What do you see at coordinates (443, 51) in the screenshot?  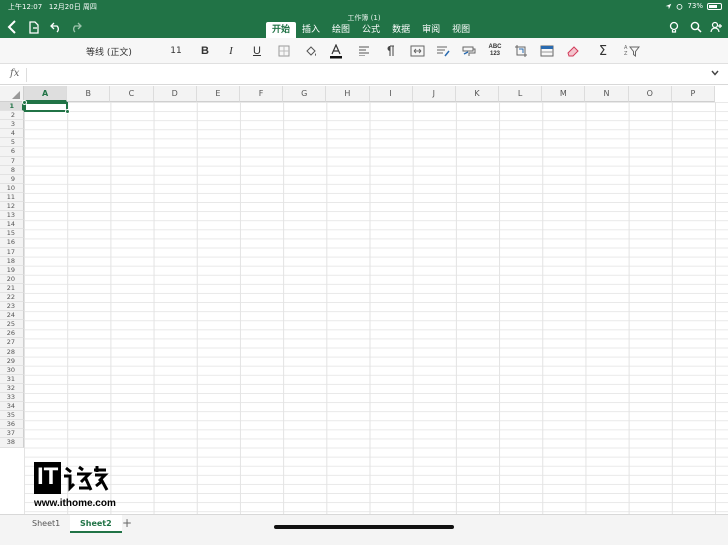 I see `number-format-button` at bounding box center [443, 51].